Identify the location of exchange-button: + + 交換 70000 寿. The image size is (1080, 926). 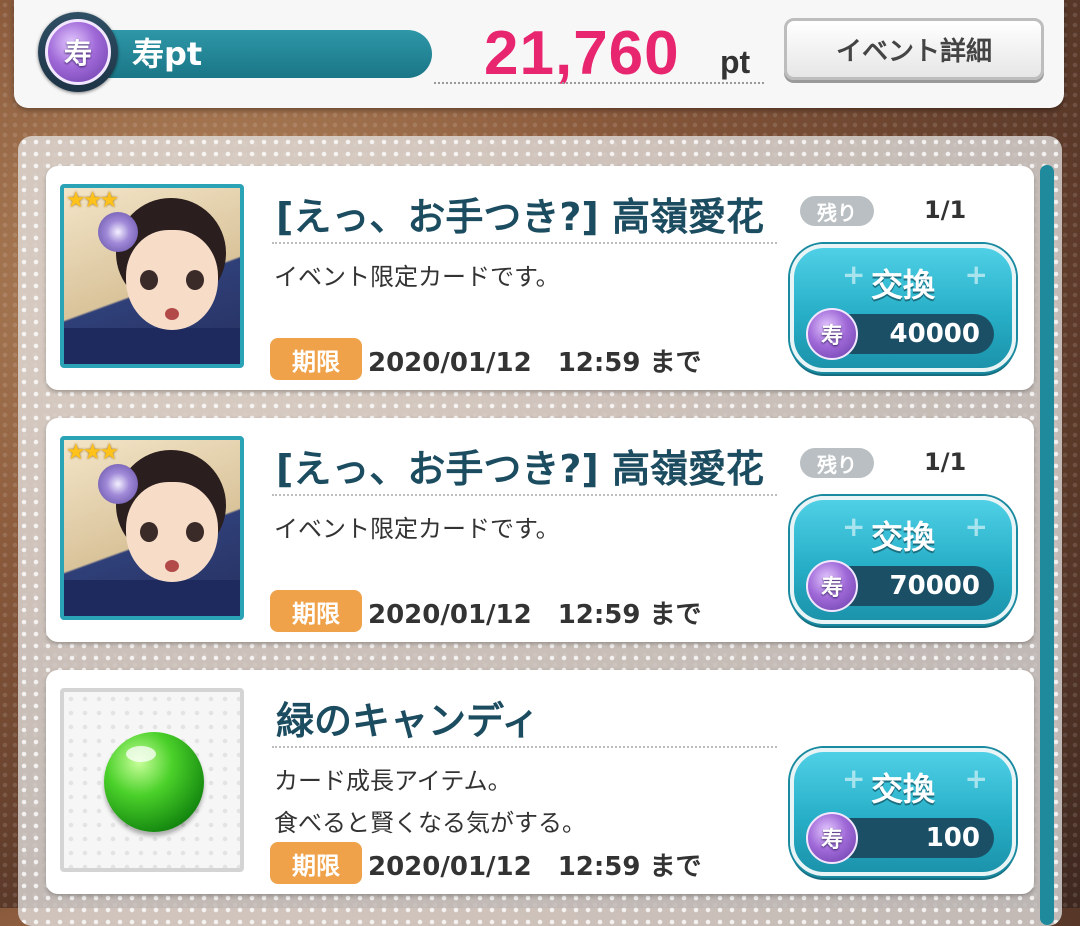
(903, 560).